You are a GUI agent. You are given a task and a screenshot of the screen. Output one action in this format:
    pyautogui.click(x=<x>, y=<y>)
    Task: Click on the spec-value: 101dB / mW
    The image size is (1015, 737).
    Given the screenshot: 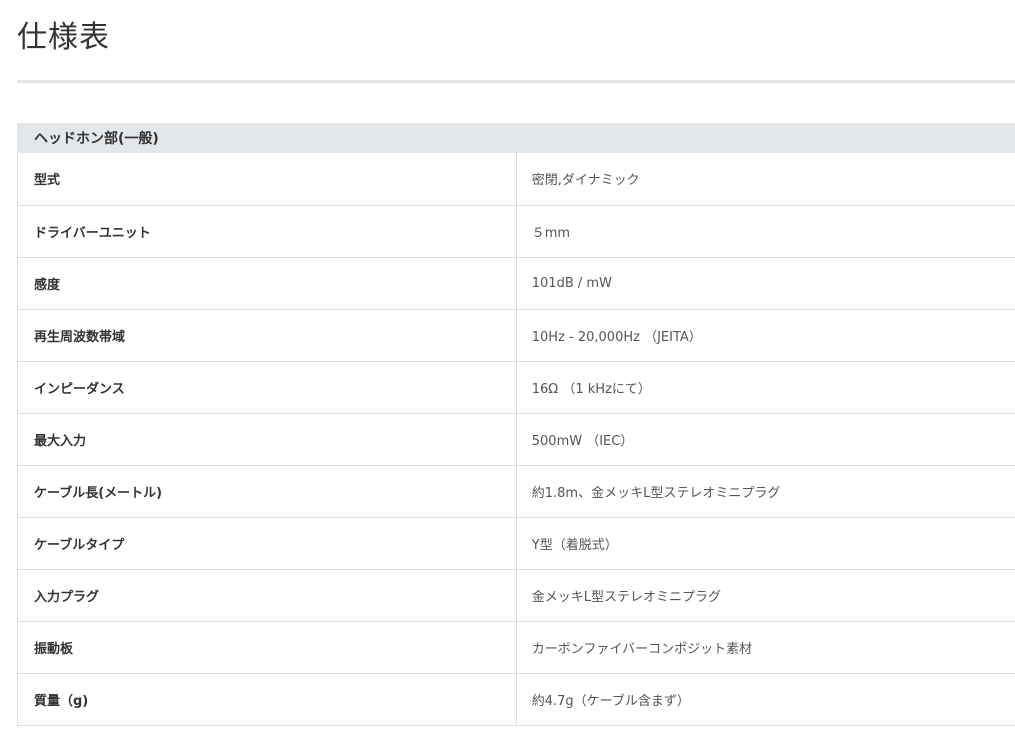 What is the action you would take?
    pyautogui.click(x=765, y=283)
    